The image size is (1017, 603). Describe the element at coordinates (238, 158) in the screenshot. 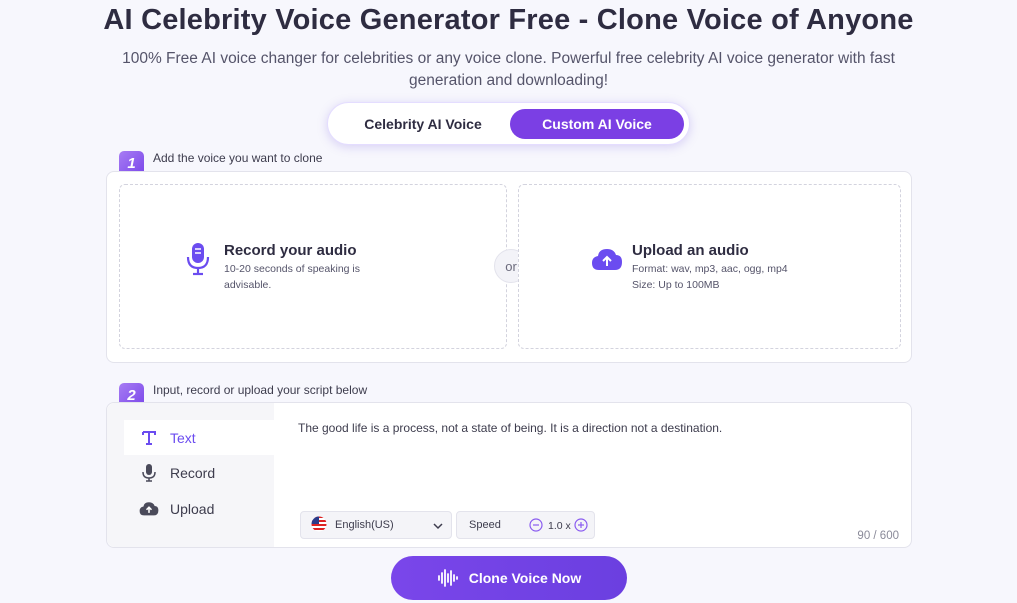

I see `step-1-label: Add the voice you want to clone` at that location.